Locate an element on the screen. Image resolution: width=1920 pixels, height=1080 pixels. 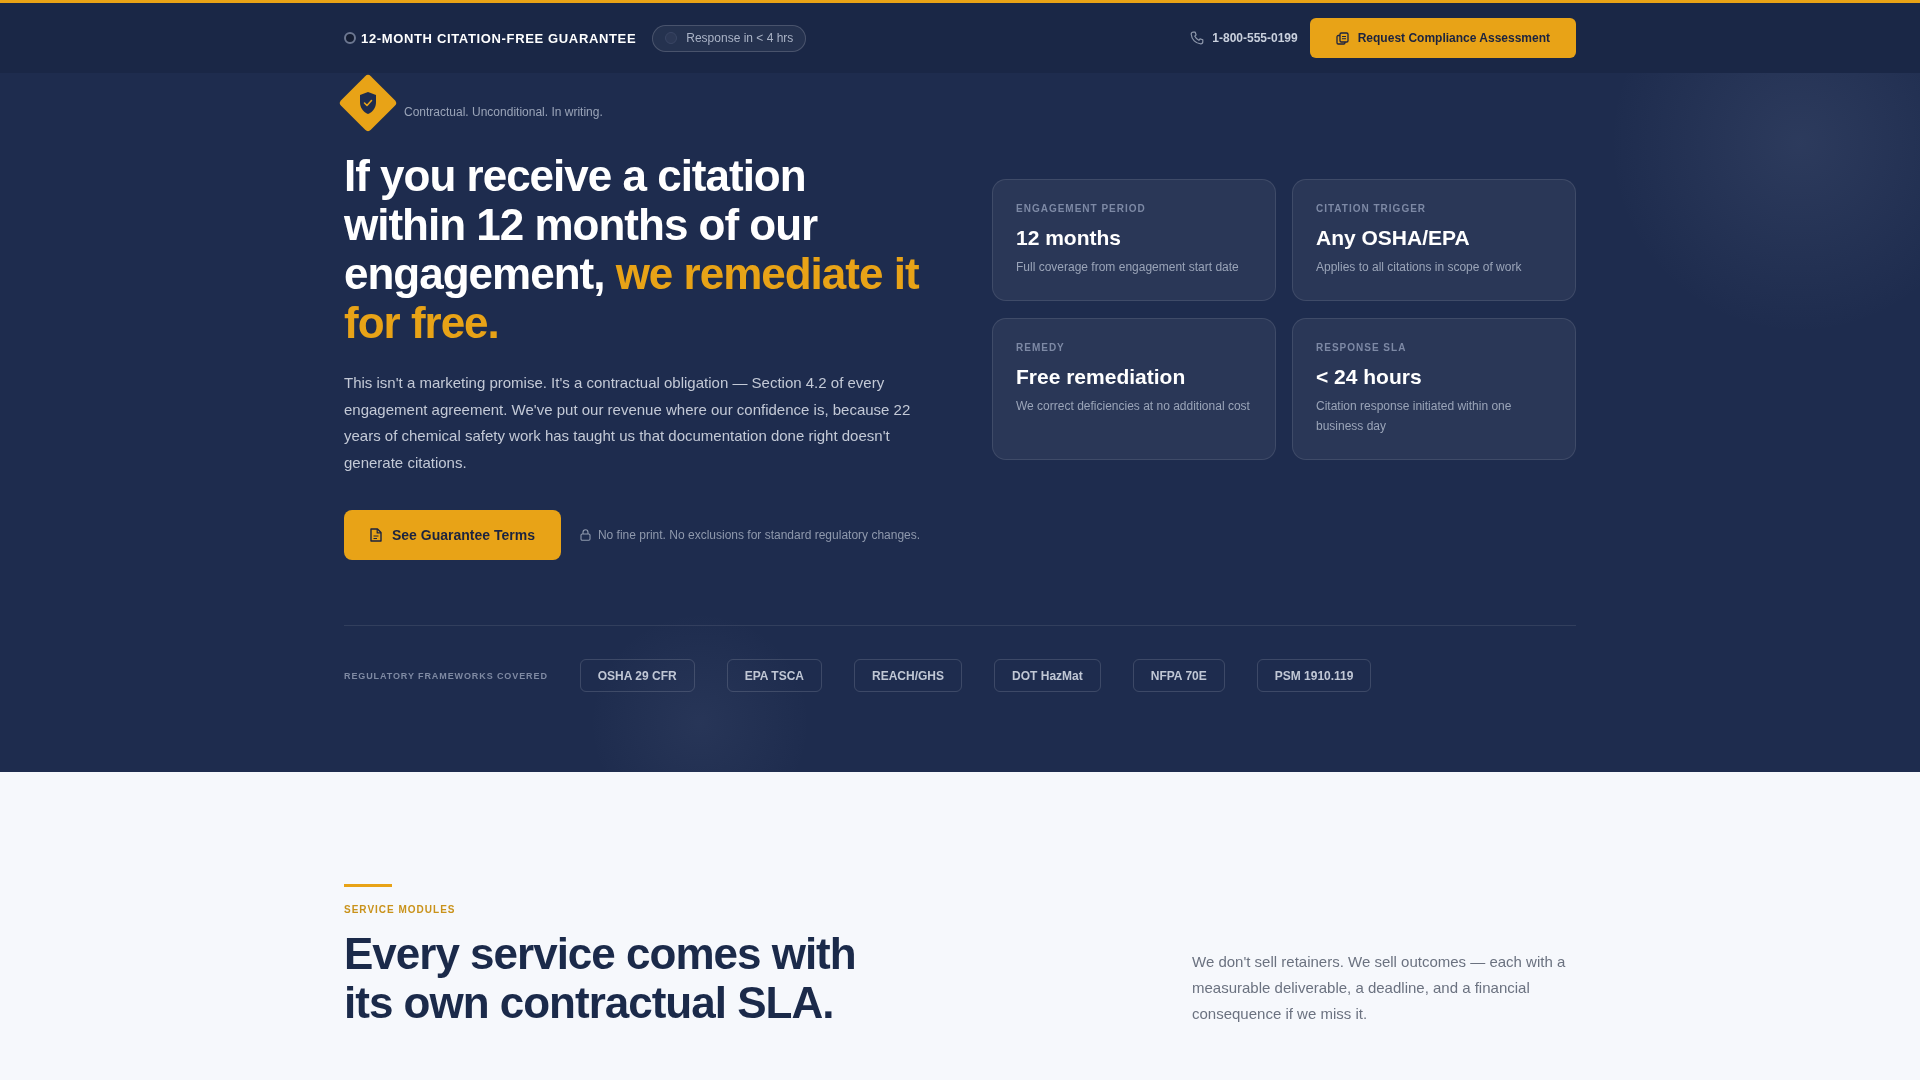
fact-value: 12 months is located at coordinates (1069, 238).